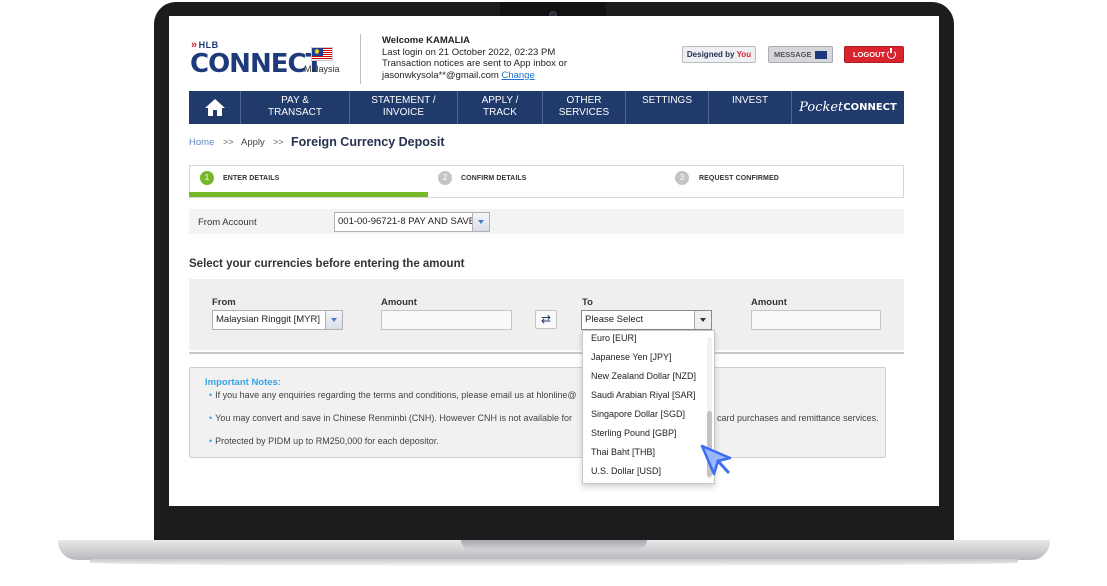 The height and width of the screenshot is (586, 1107). What do you see at coordinates (440, 75) in the screenshot?
I see `user-email: jasonwkysola**@gmail.com` at bounding box center [440, 75].